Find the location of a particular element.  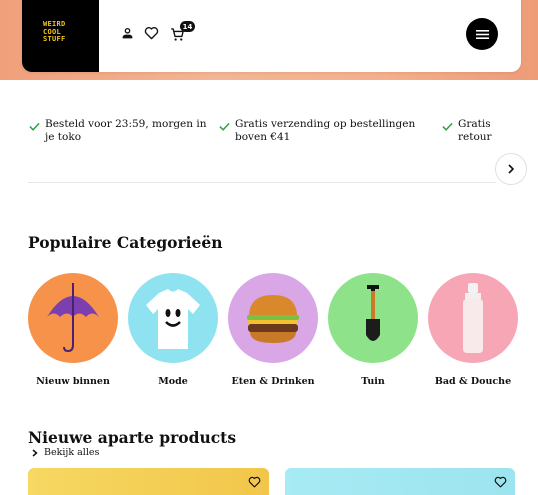

burger-icon is located at coordinates (273, 319).